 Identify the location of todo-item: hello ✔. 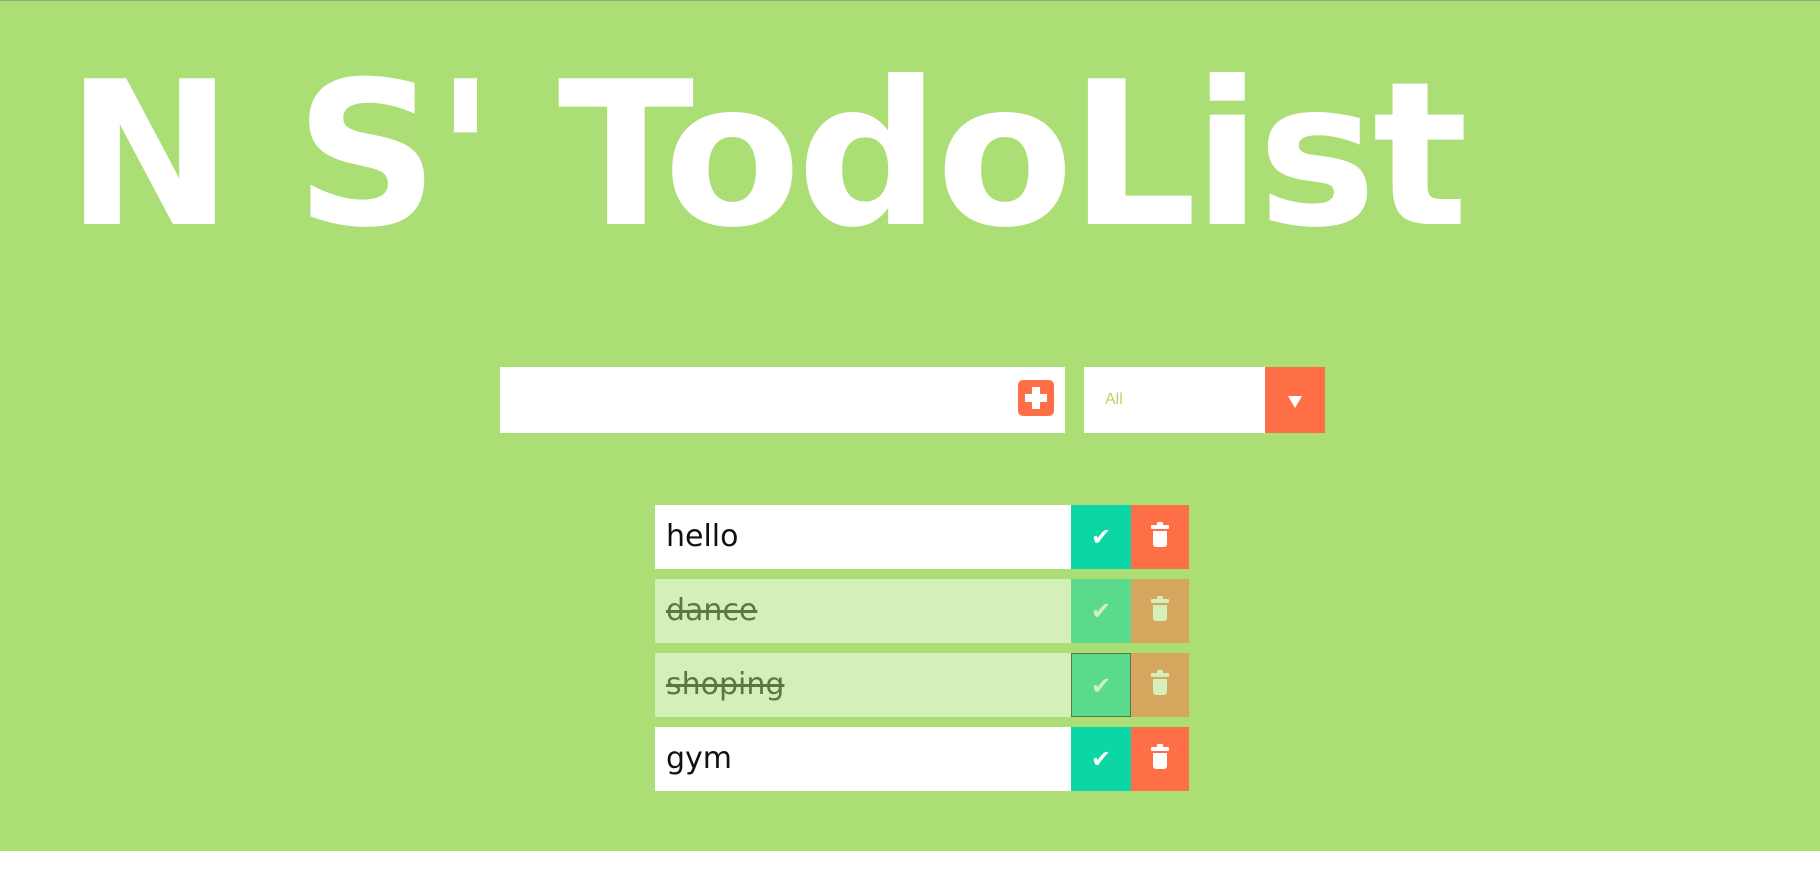
(922, 537).